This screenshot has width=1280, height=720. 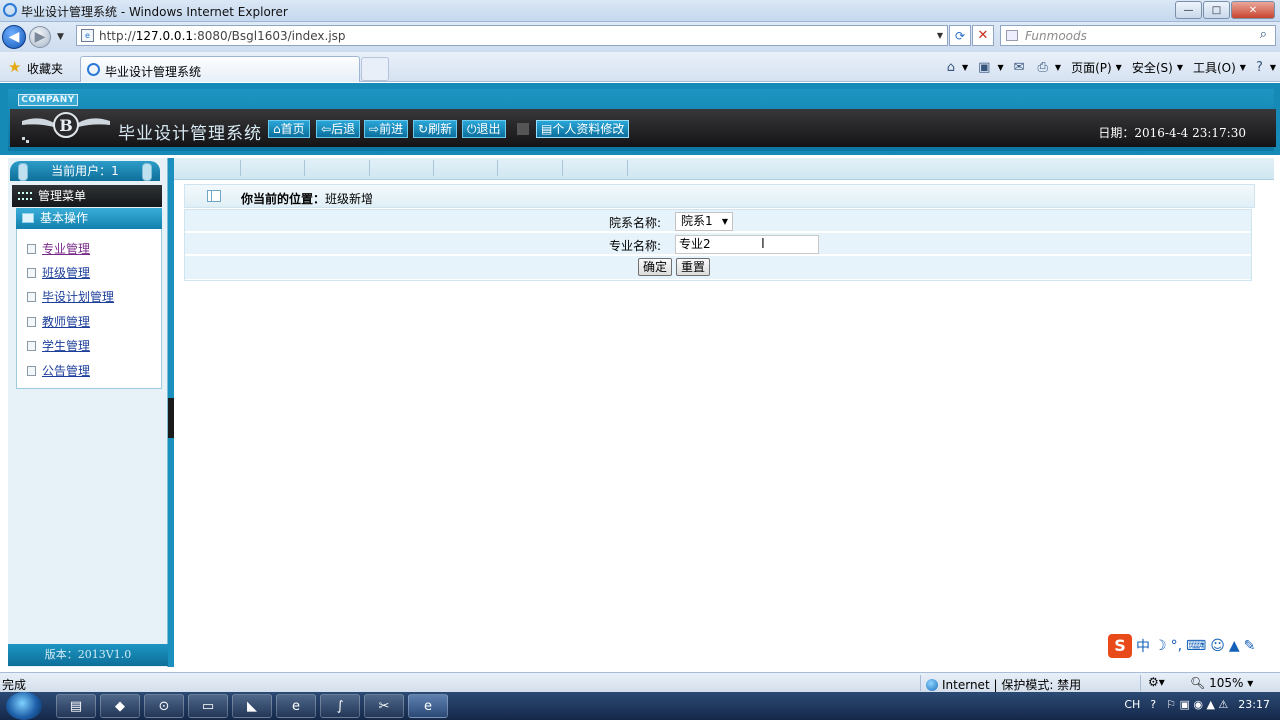 I want to click on refresh-icon: ⟳, so click(x=960, y=35).